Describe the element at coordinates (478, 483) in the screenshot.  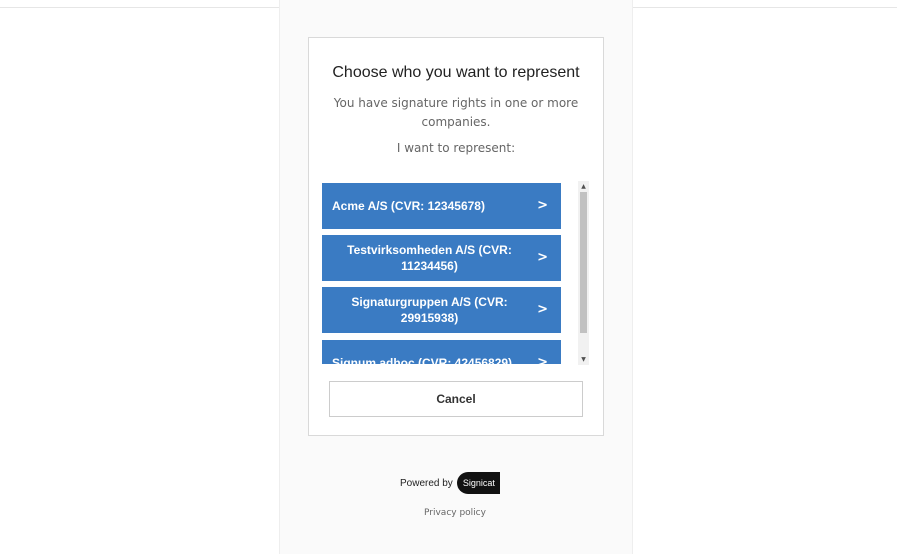
I see `signicat-logo: Signicat` at that location.